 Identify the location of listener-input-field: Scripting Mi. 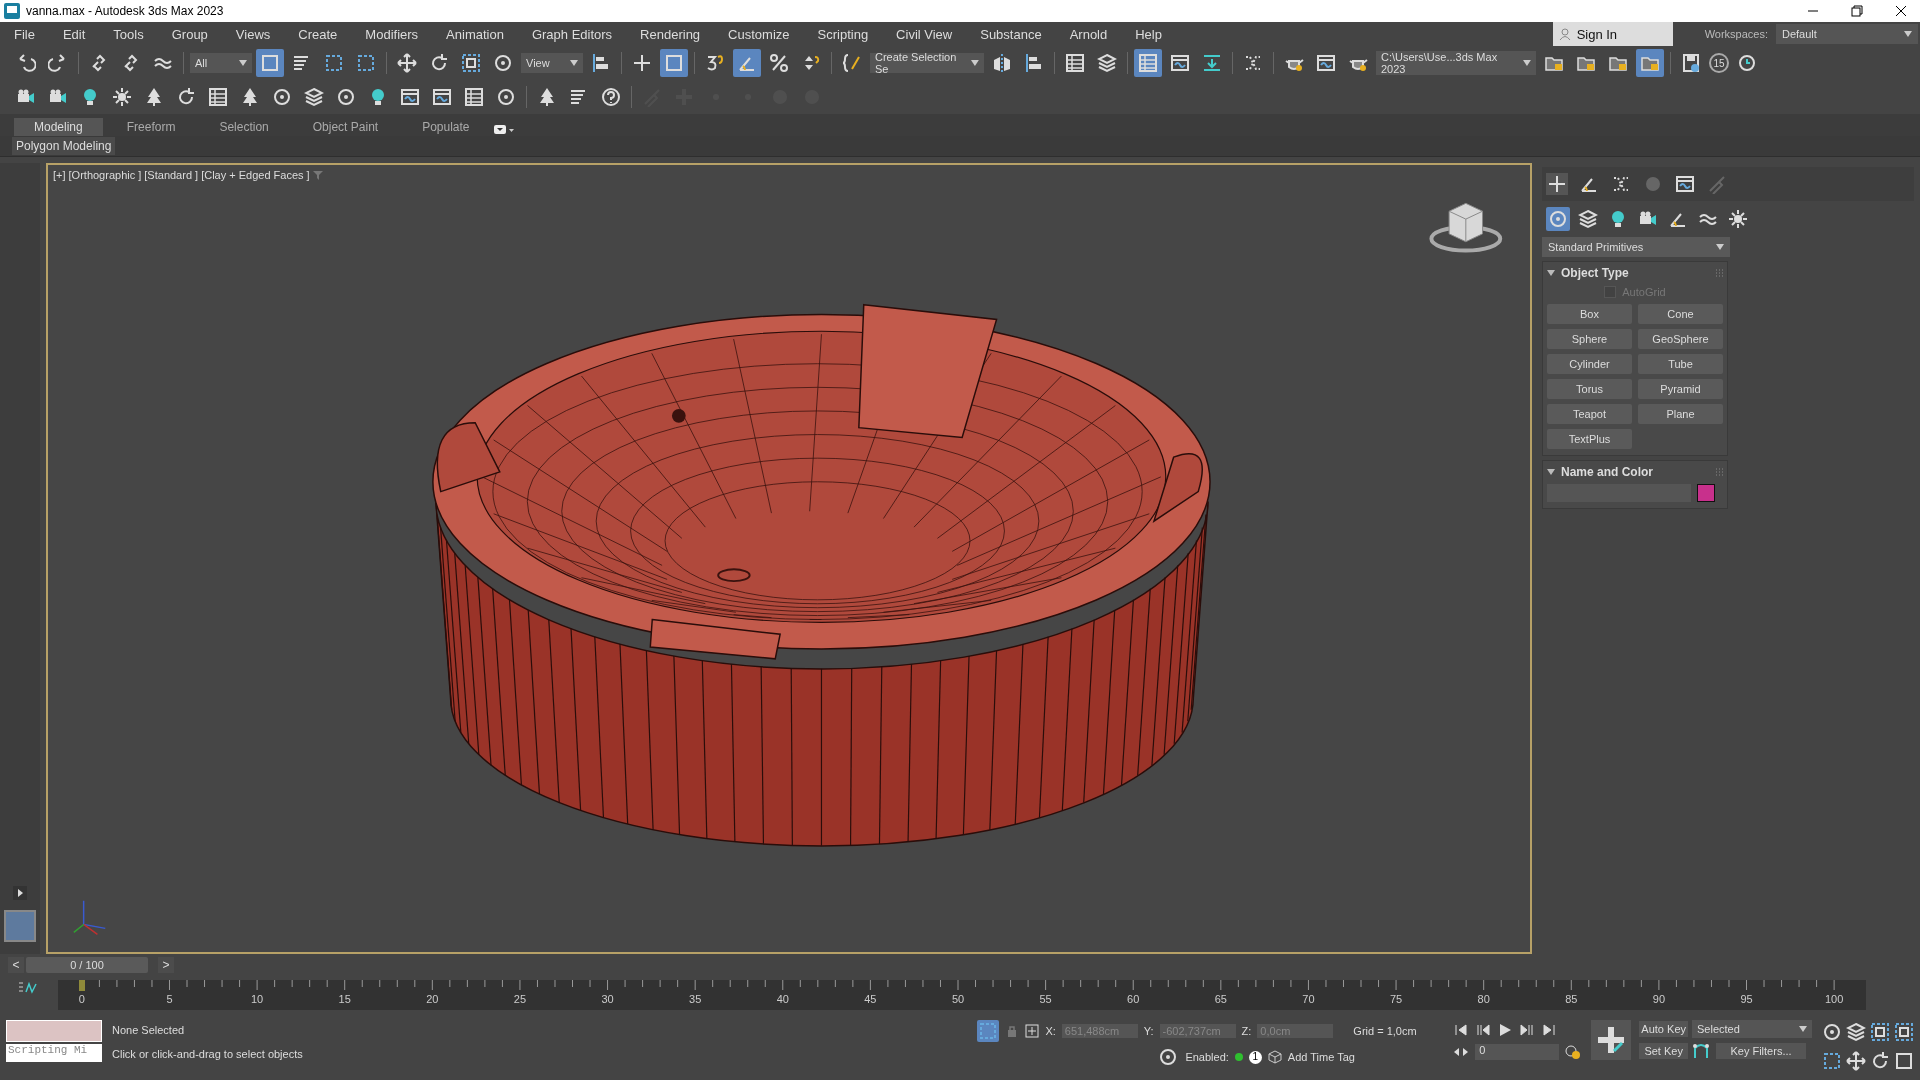
(54, 1053).